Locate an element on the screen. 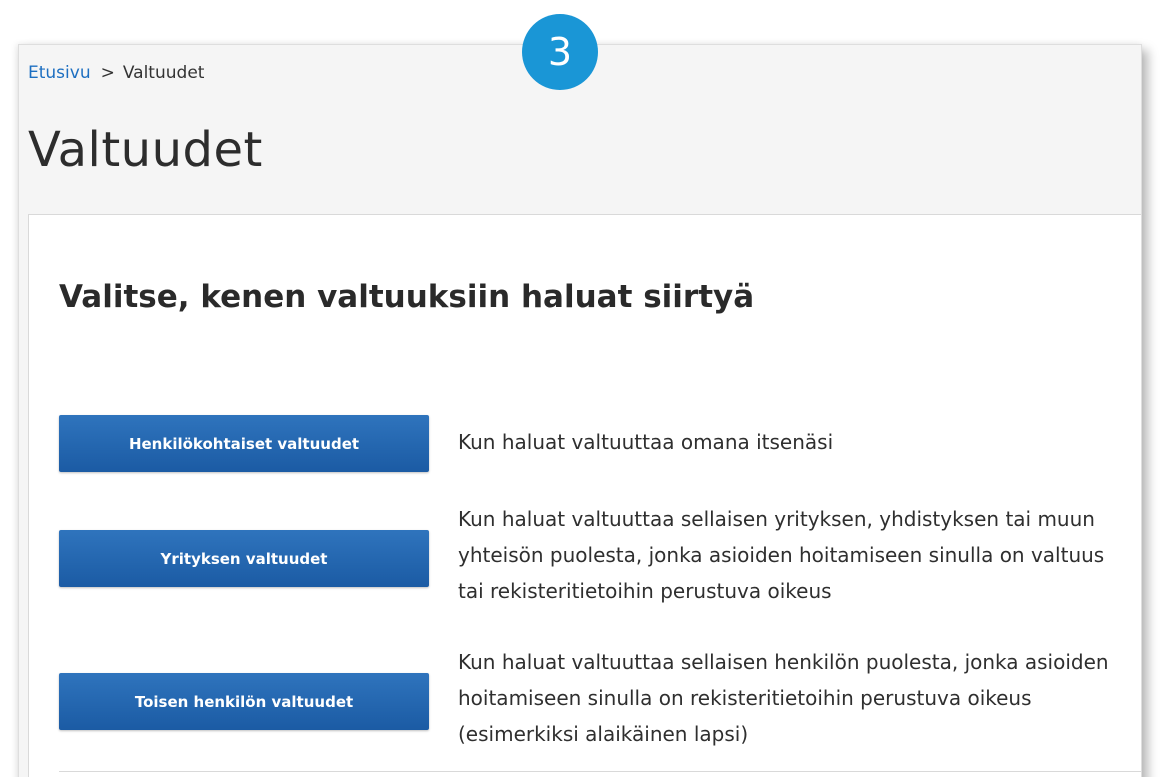 This screenshot has width=1165, height=777. personal-authorizations-button: Henkilökohtaiset valtuudet is located at coordinates (244, 443).